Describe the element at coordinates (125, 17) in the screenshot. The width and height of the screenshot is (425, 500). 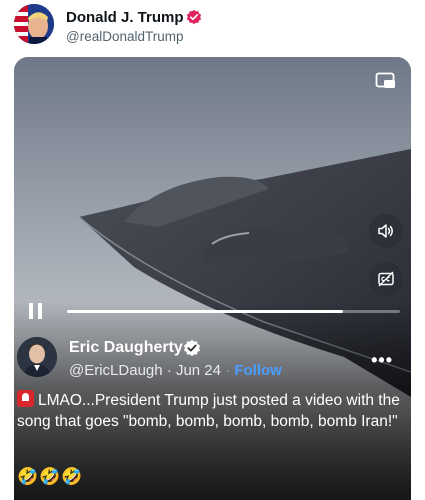
I see `author-name: Donald J. Trump` at that location.